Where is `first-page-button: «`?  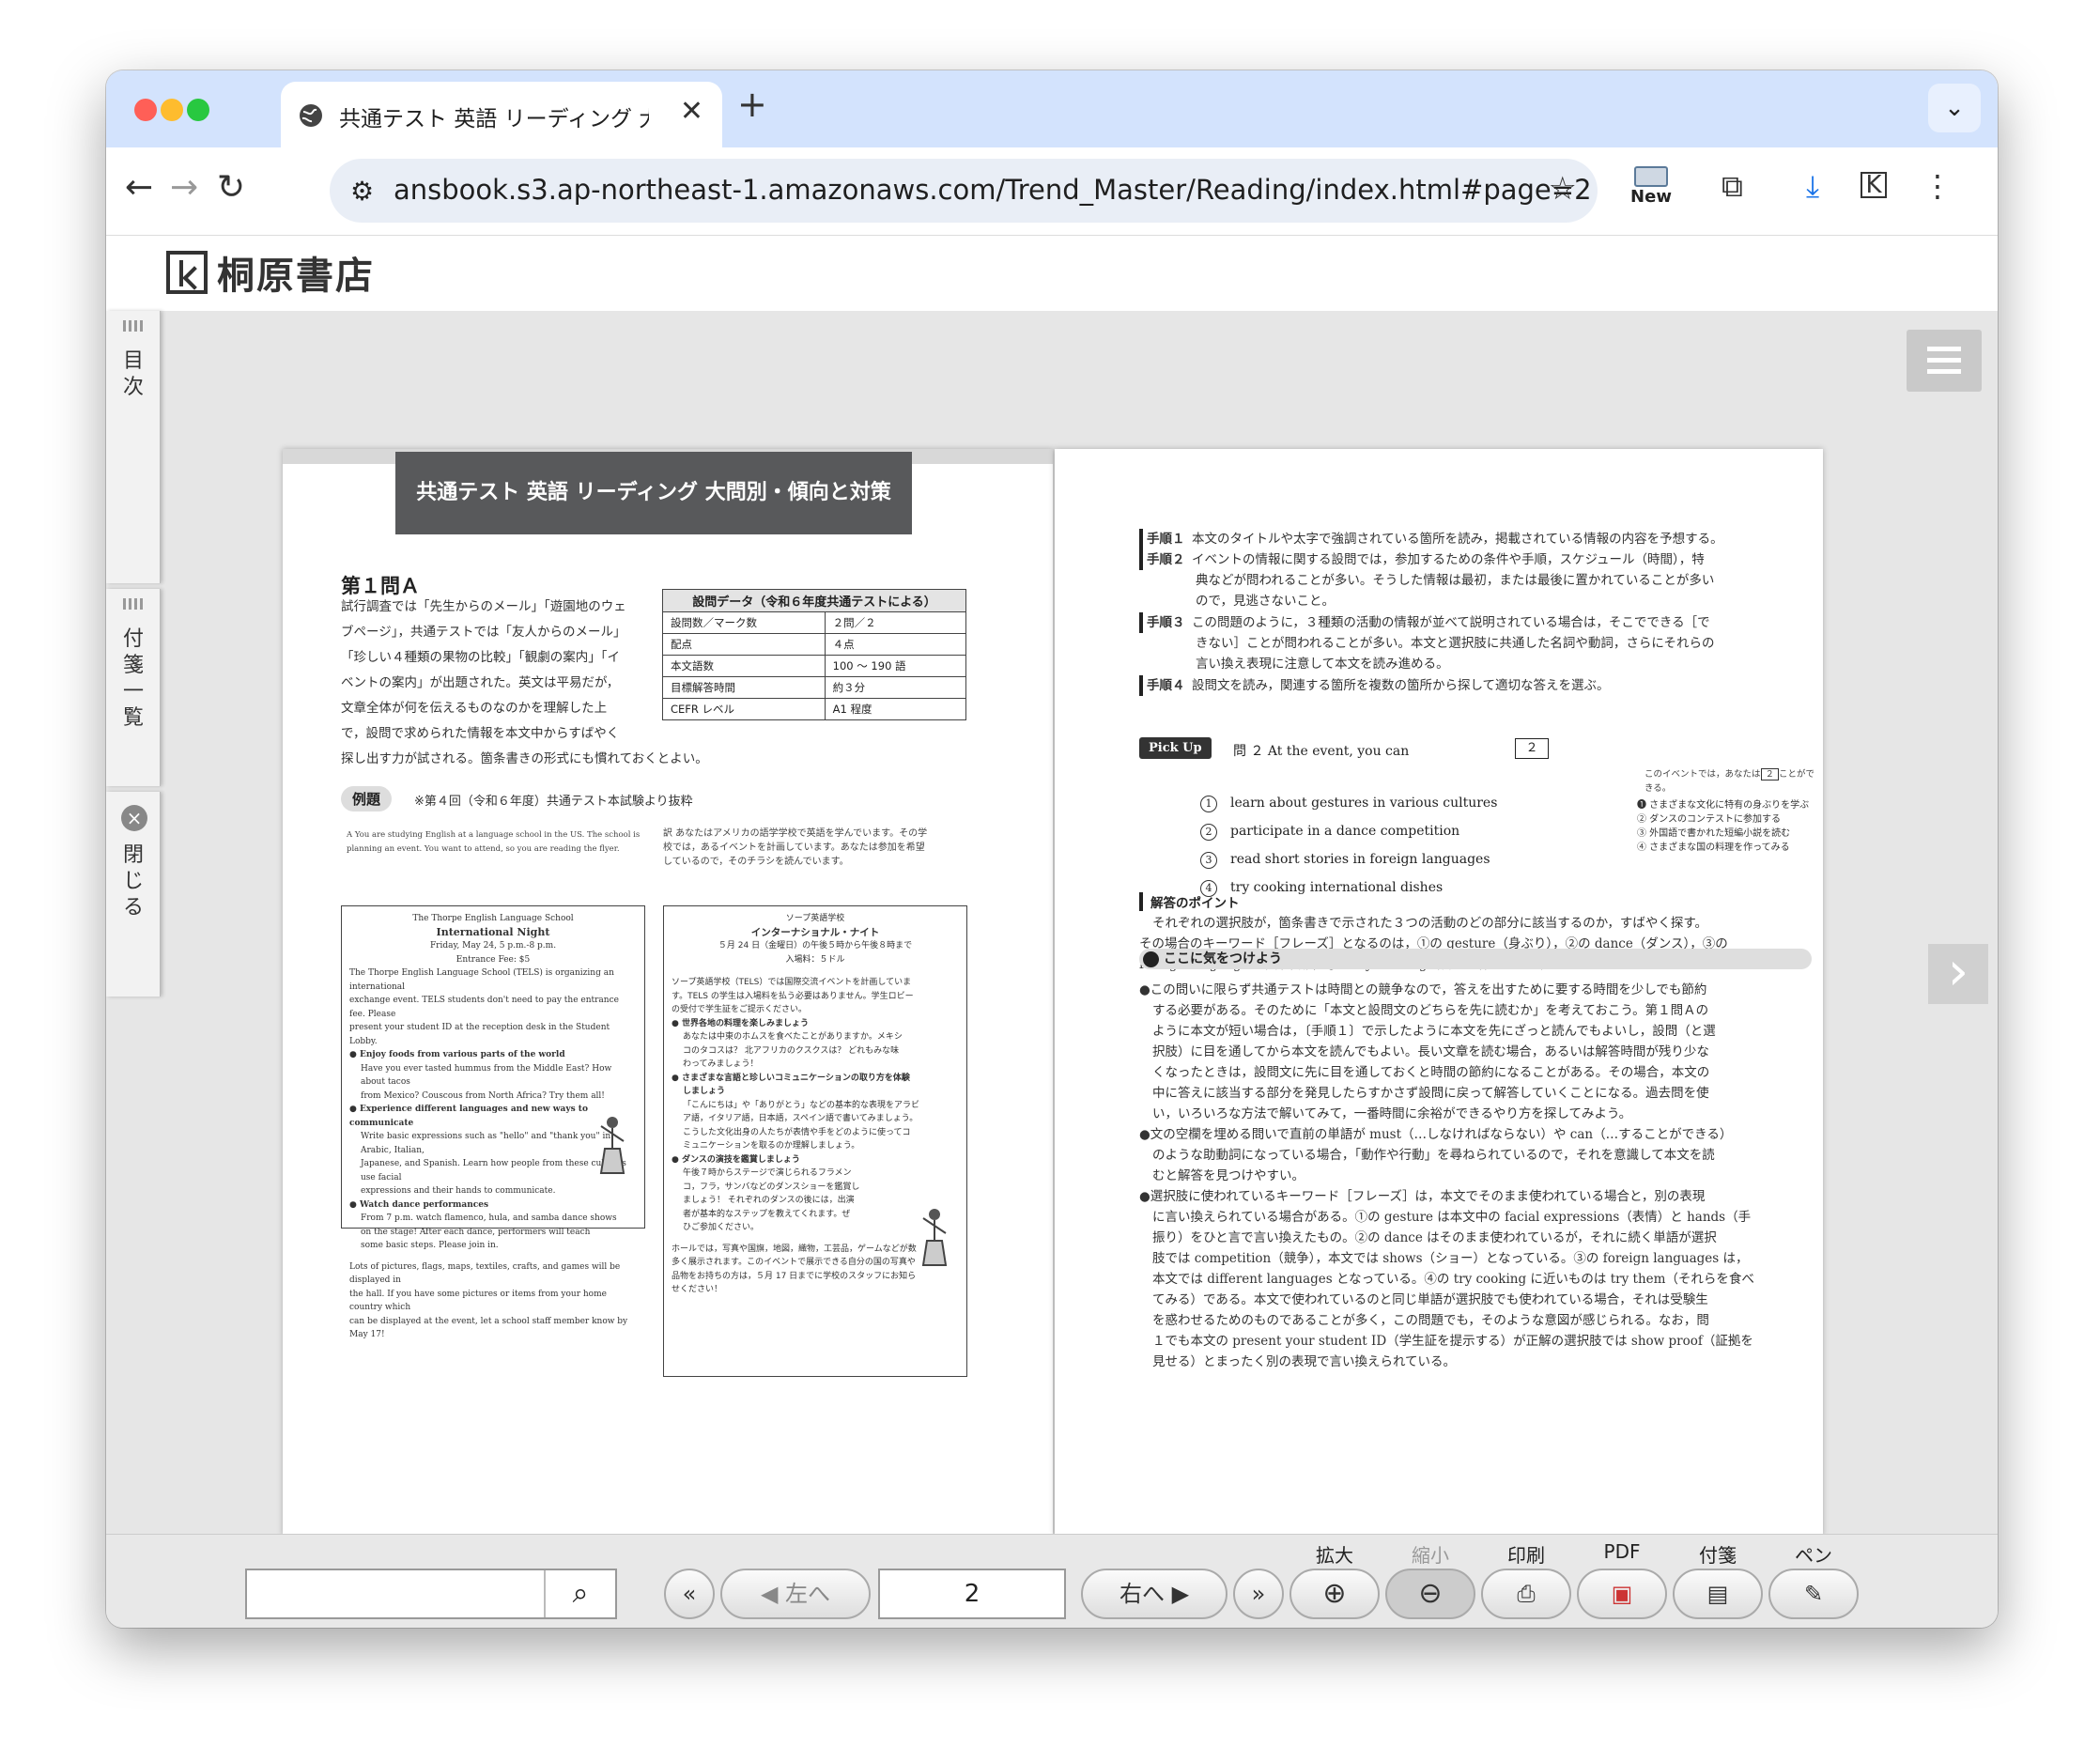 first-page-button: « is located at coordinates (689, 1594).